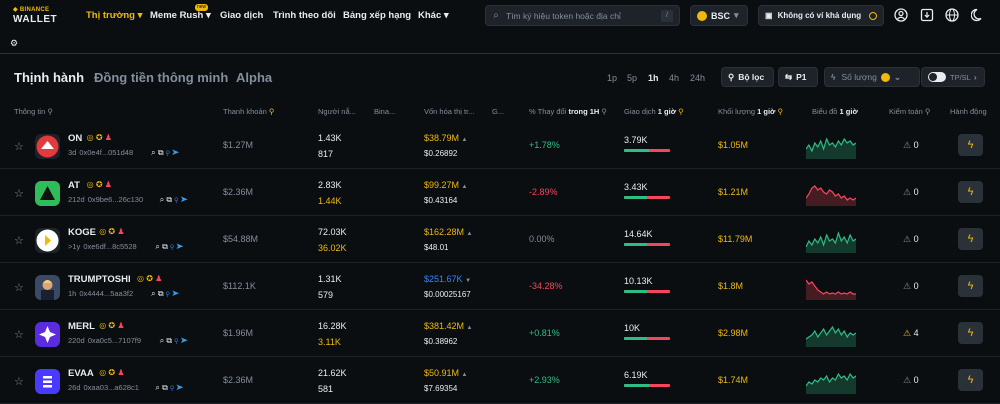 The width and height of the screenshot is (1000, 404). Describe the element at coordinates (180, 15) in the screenshot. I see `nav-meme-rush: Meme Rush ▾` at that location.